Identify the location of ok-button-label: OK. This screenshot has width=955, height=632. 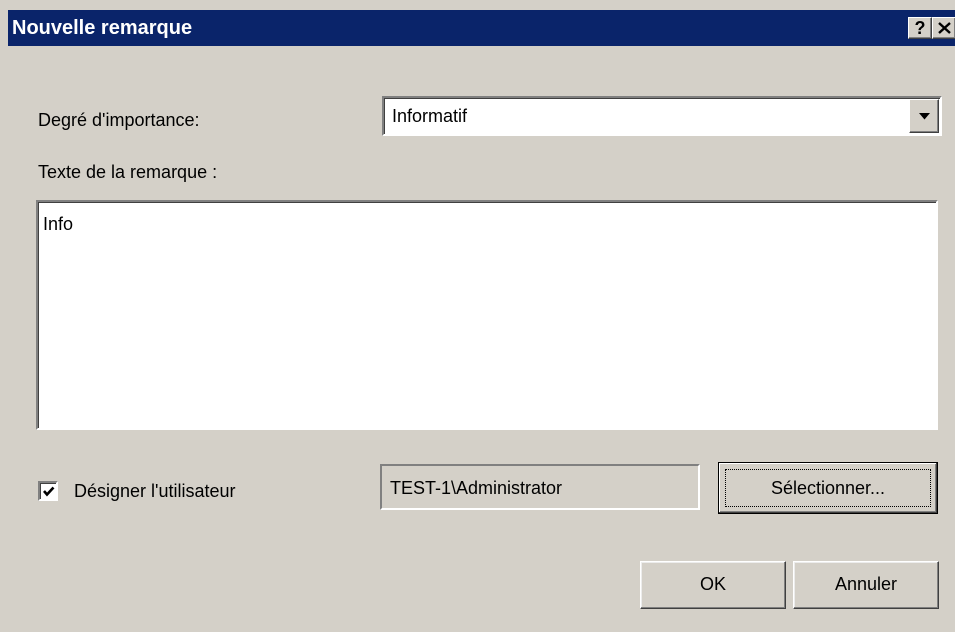
(712, 584).